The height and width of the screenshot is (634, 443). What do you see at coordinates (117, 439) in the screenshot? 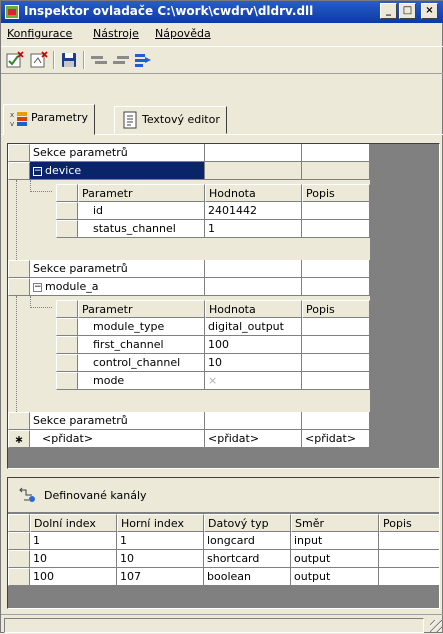
I see `add-section-cell: <přidat>` at bounding box center [117, 439].